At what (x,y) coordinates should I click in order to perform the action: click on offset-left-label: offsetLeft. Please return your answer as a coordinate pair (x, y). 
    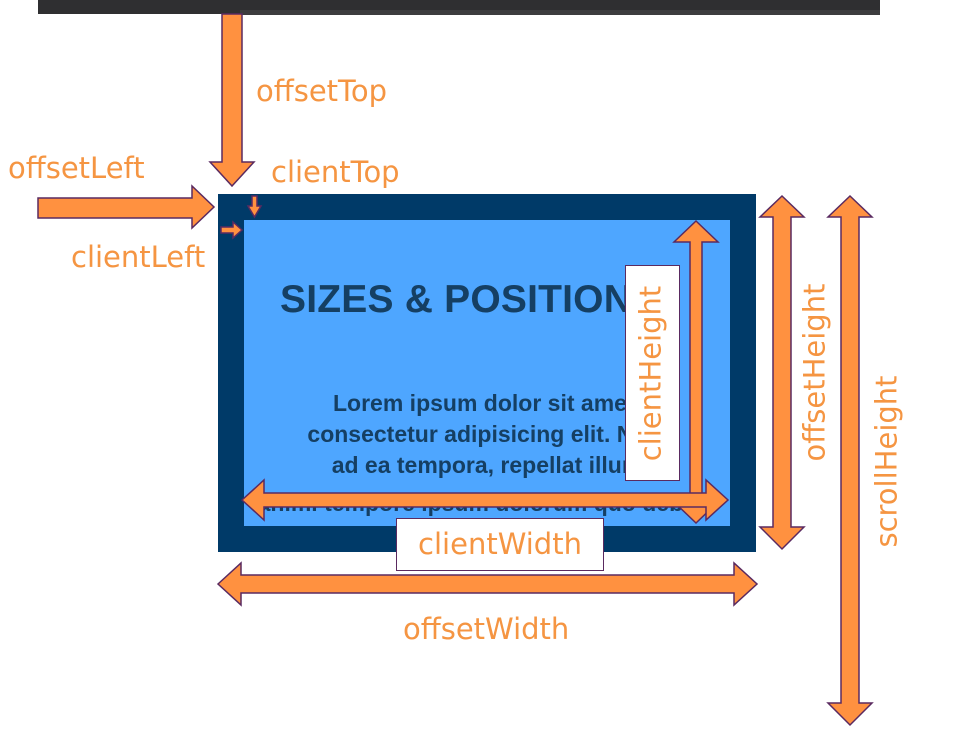
    Looking at the image, I should click on (76, 168).